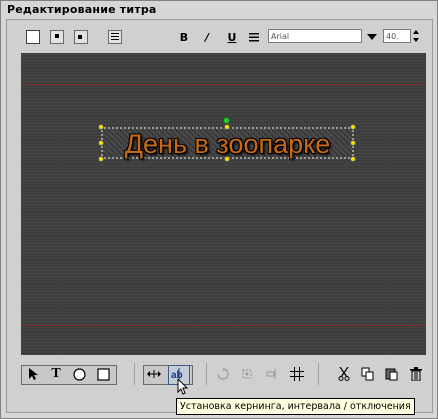 The height and width of the screenshot is (419, 438). Describe the element at coordinates (353, 127) in the screenshot. I see `resize-handle-top-right` at that location.